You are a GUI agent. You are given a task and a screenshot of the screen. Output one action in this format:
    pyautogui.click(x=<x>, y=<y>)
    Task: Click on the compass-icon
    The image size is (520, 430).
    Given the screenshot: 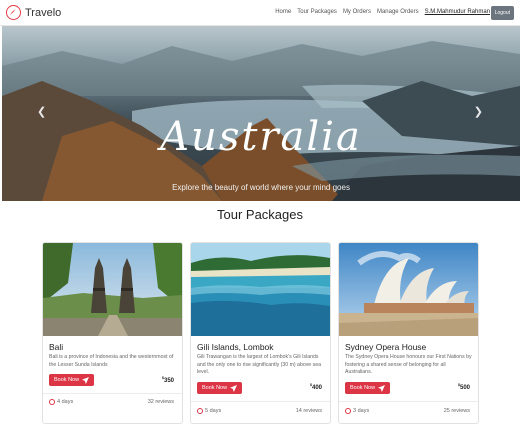 What is the action you would take?
    pyautogui.click(x=13, y=12)
    